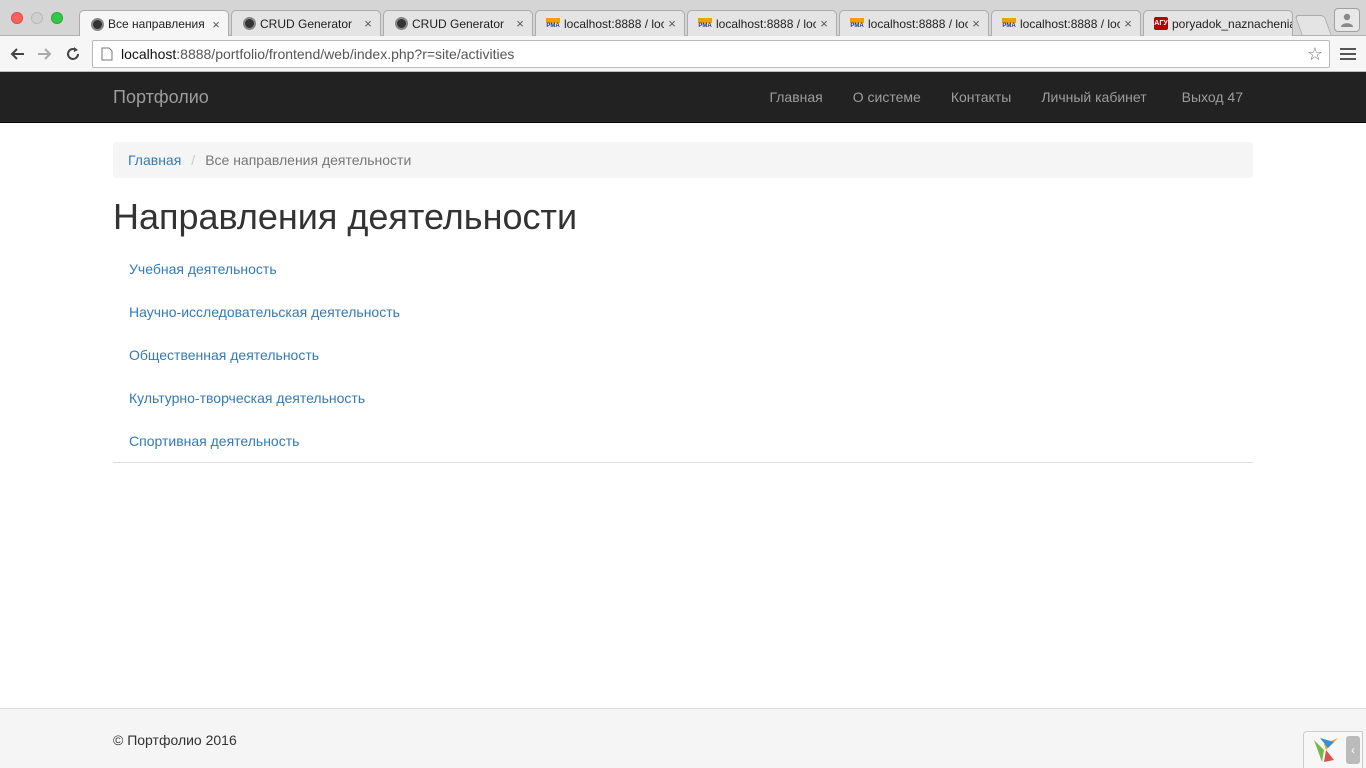 This screenshot has width=1366, height=768. I want to click on browser-tab-activities: Все направления деятельности ×, so click(154, 23).